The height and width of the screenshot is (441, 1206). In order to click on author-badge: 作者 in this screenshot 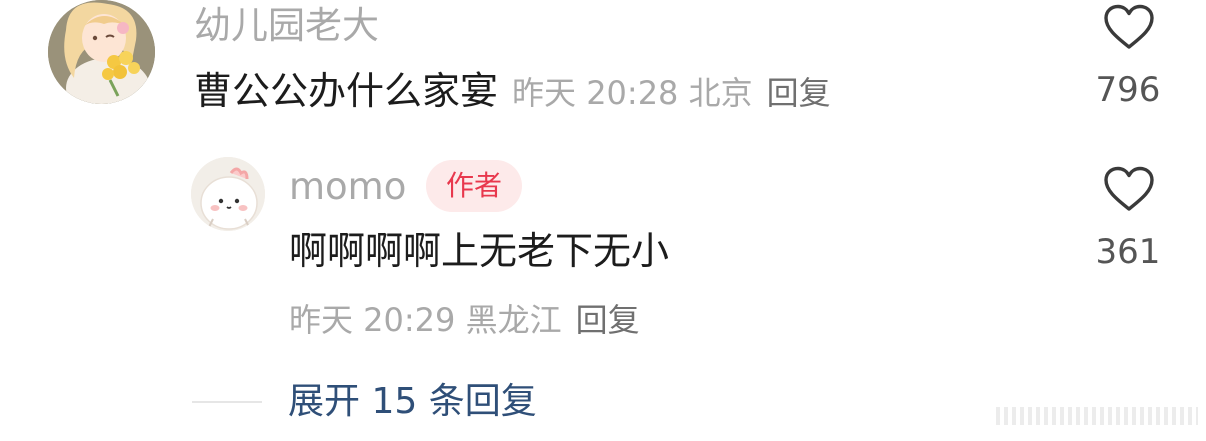, I will do `click(474, 186)`.